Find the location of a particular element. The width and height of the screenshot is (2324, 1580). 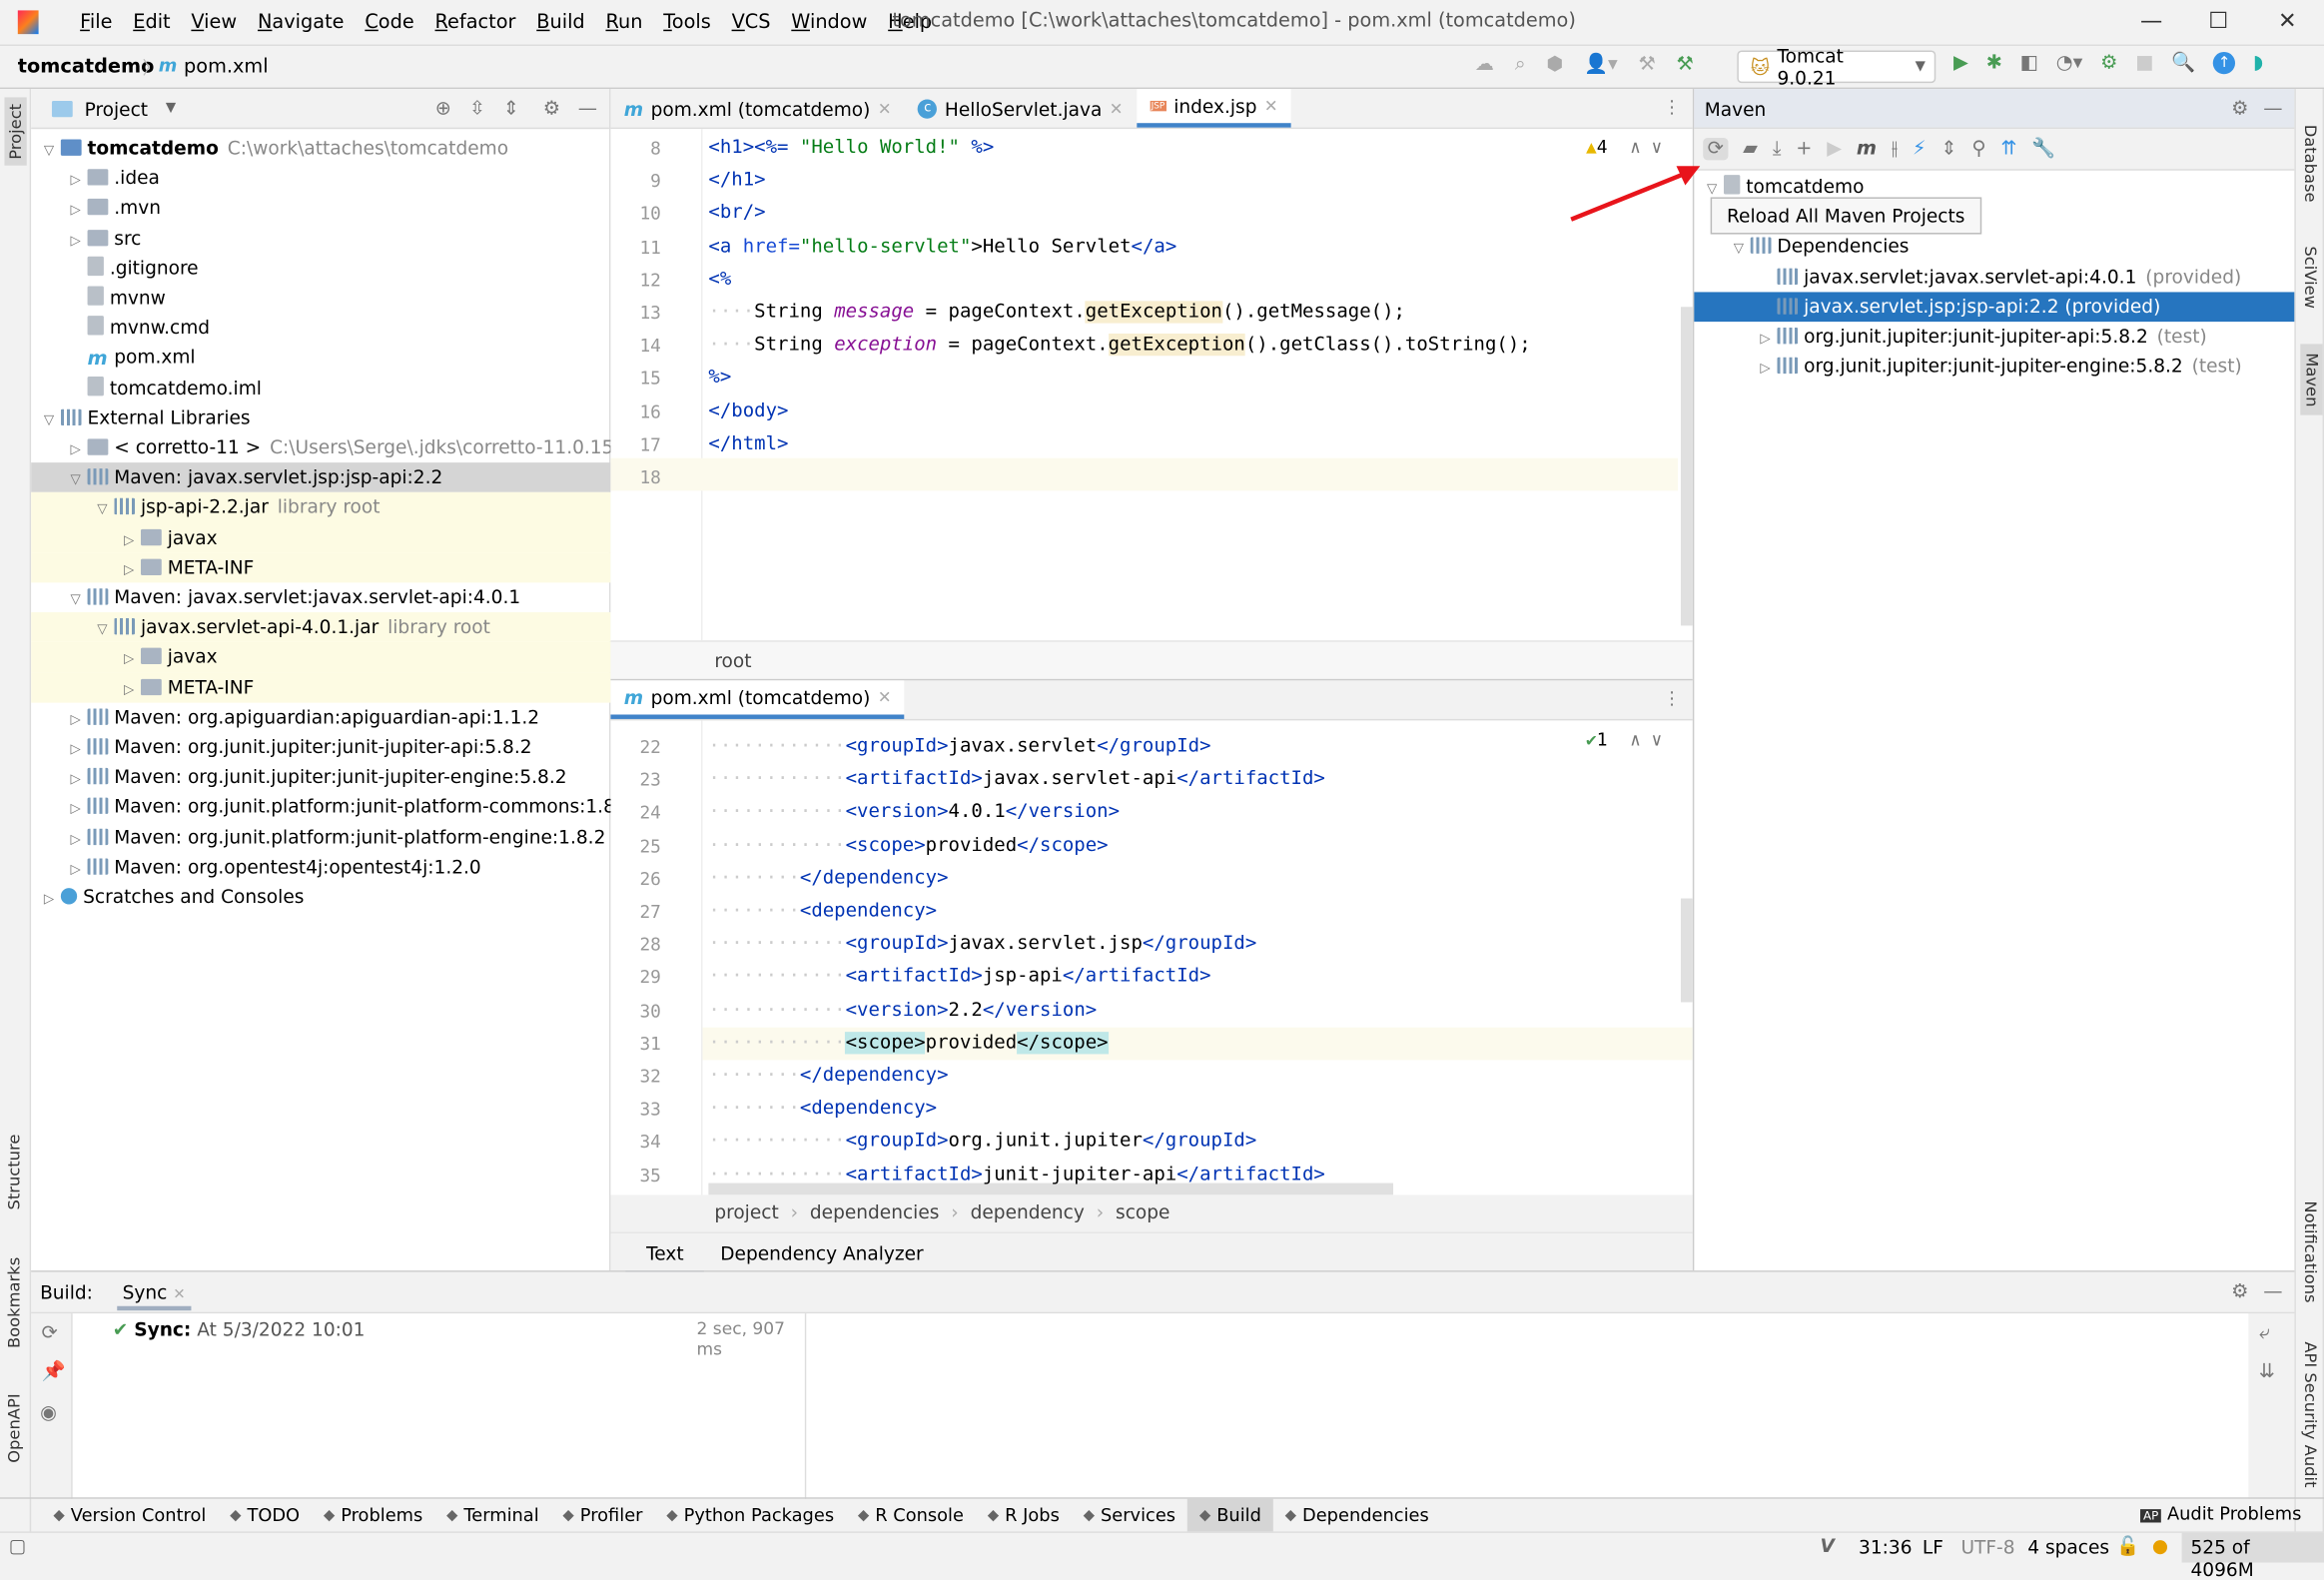

tree-item: ▽ javax.servlet-api-4.0.1.jar library root is located at coordinates (290, 627).